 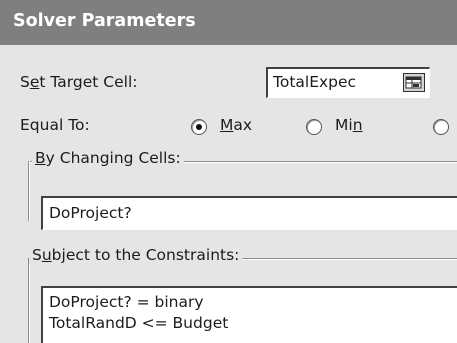 What do you see at coordinates (29, 300) in the screenshot?
I see `constraints-group-frame-left` at bounding box center [29, 300].